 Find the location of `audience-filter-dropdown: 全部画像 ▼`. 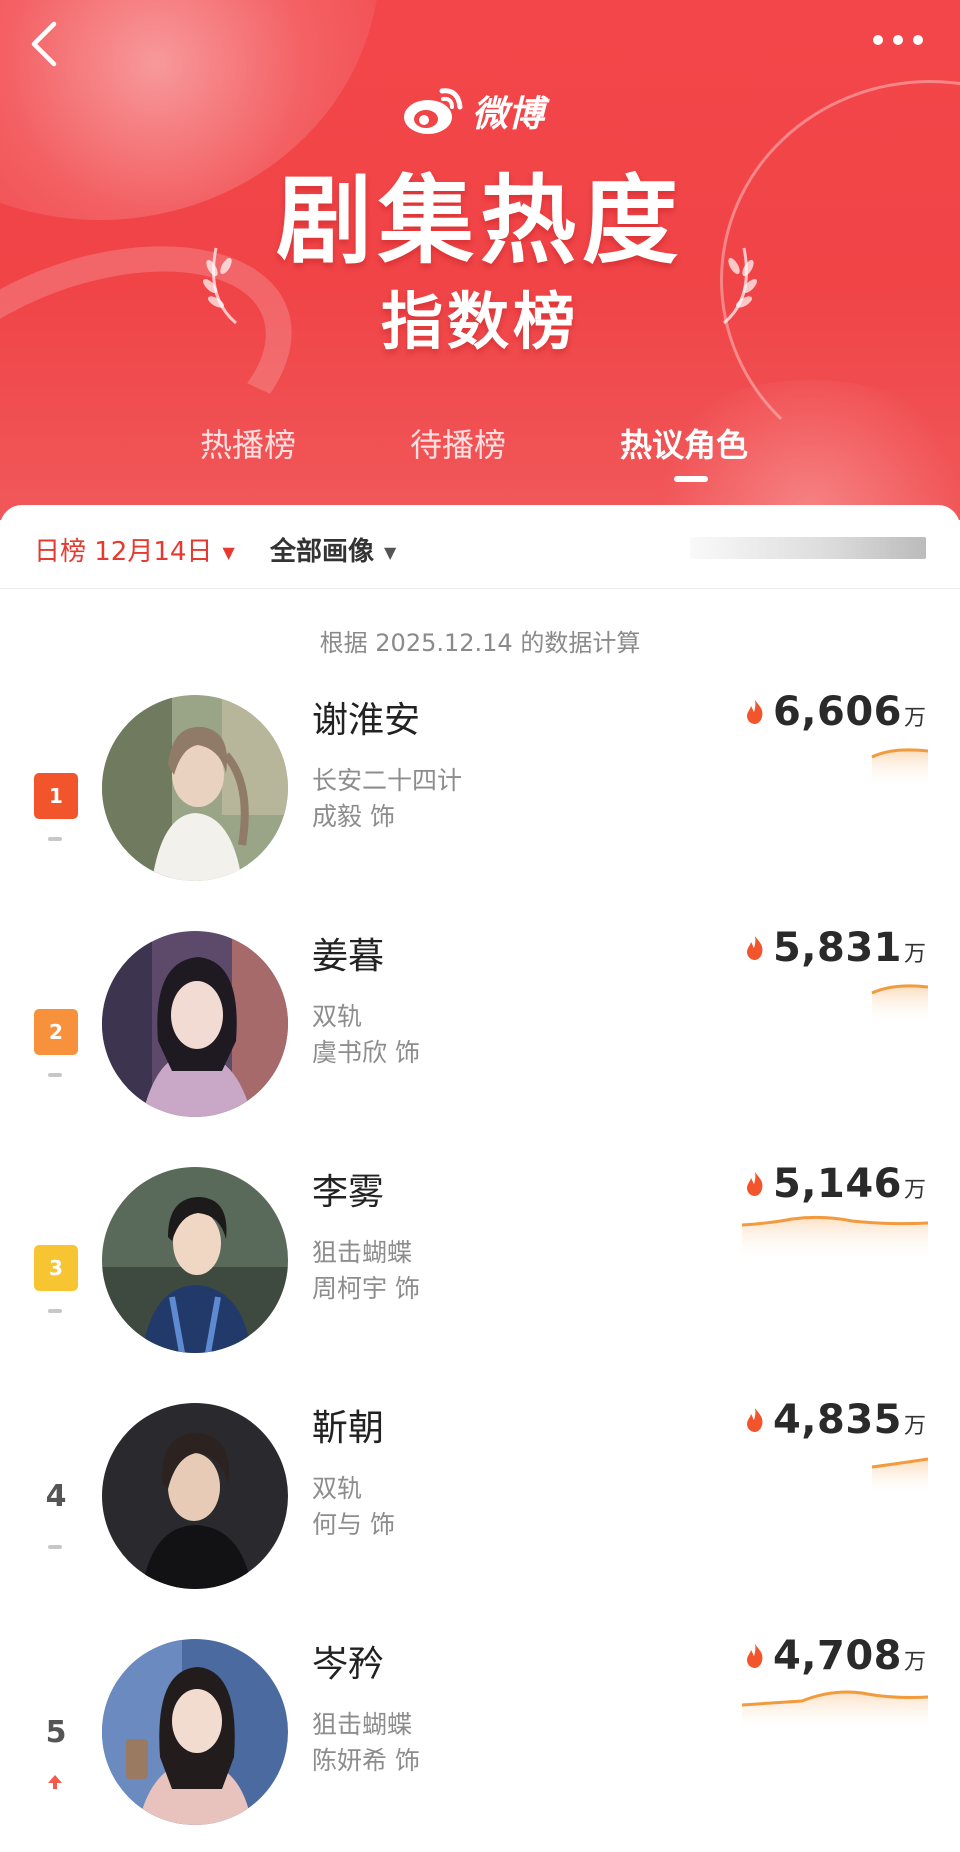

audience-filter-dropdown: 全部画像 ▼ is located at coordinates (333, 549).